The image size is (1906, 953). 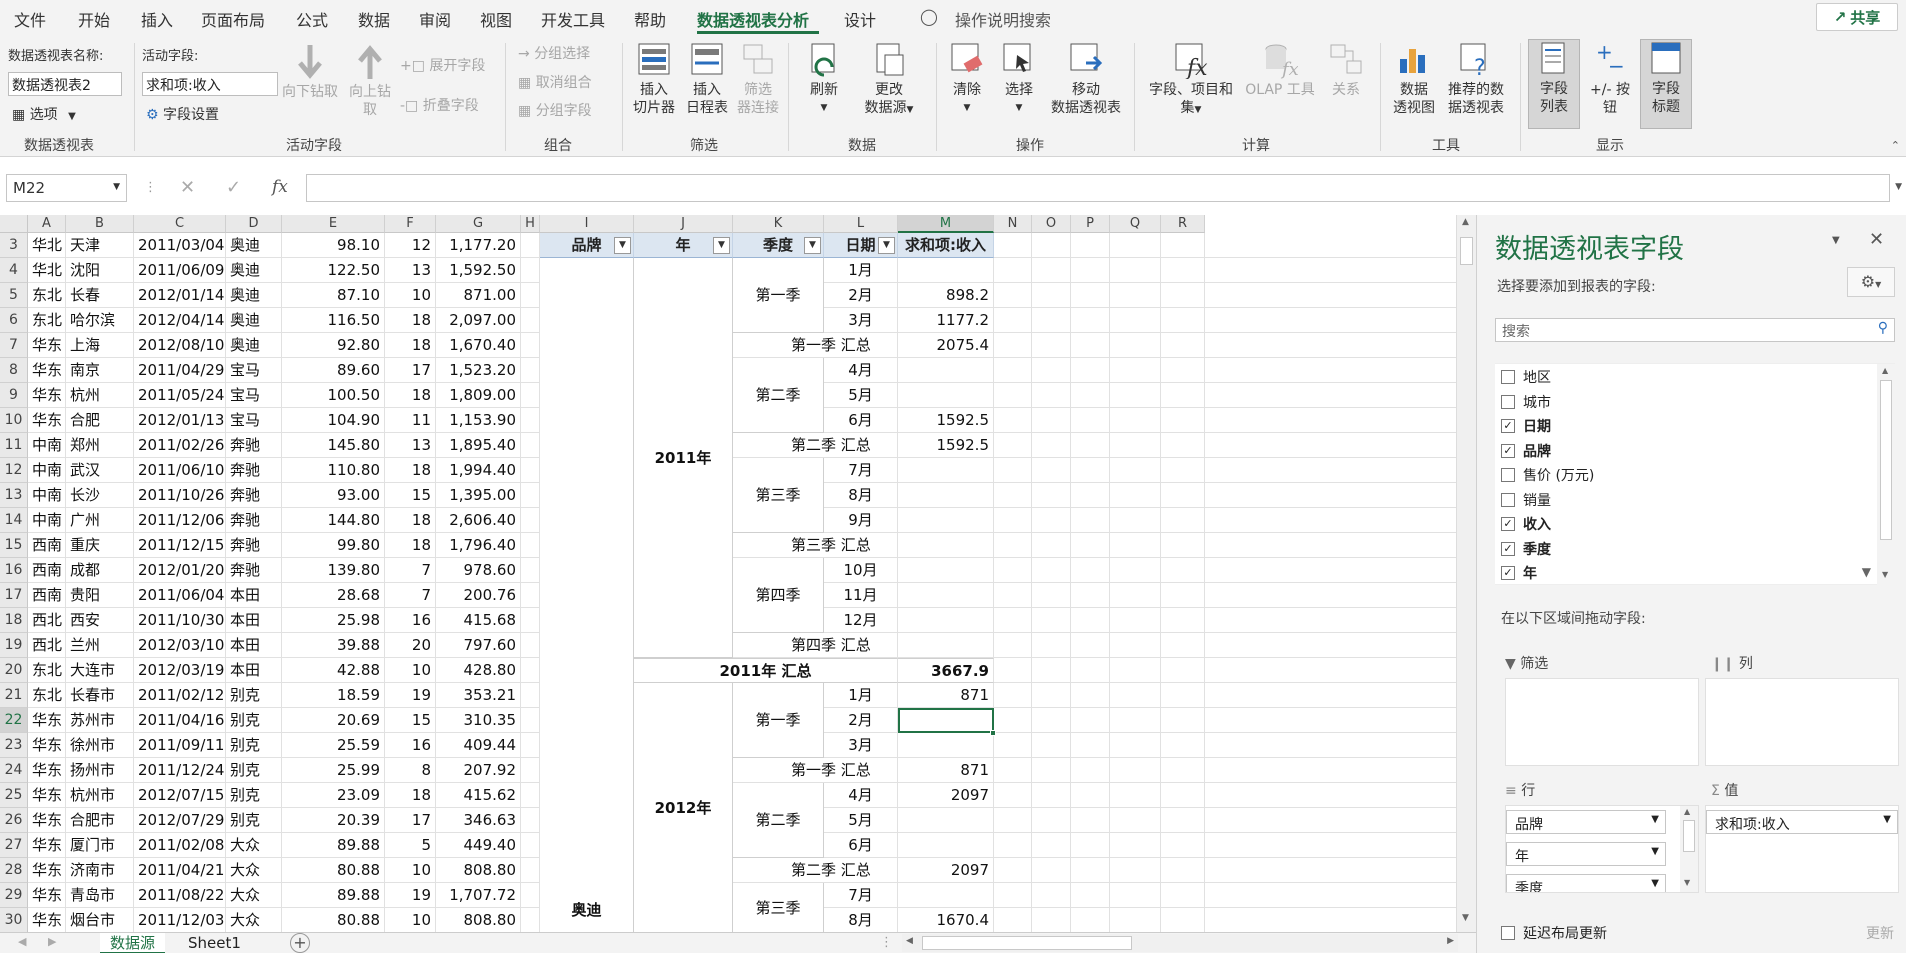 I want to click on tab-view: 视图, so click(x=496, y=19).